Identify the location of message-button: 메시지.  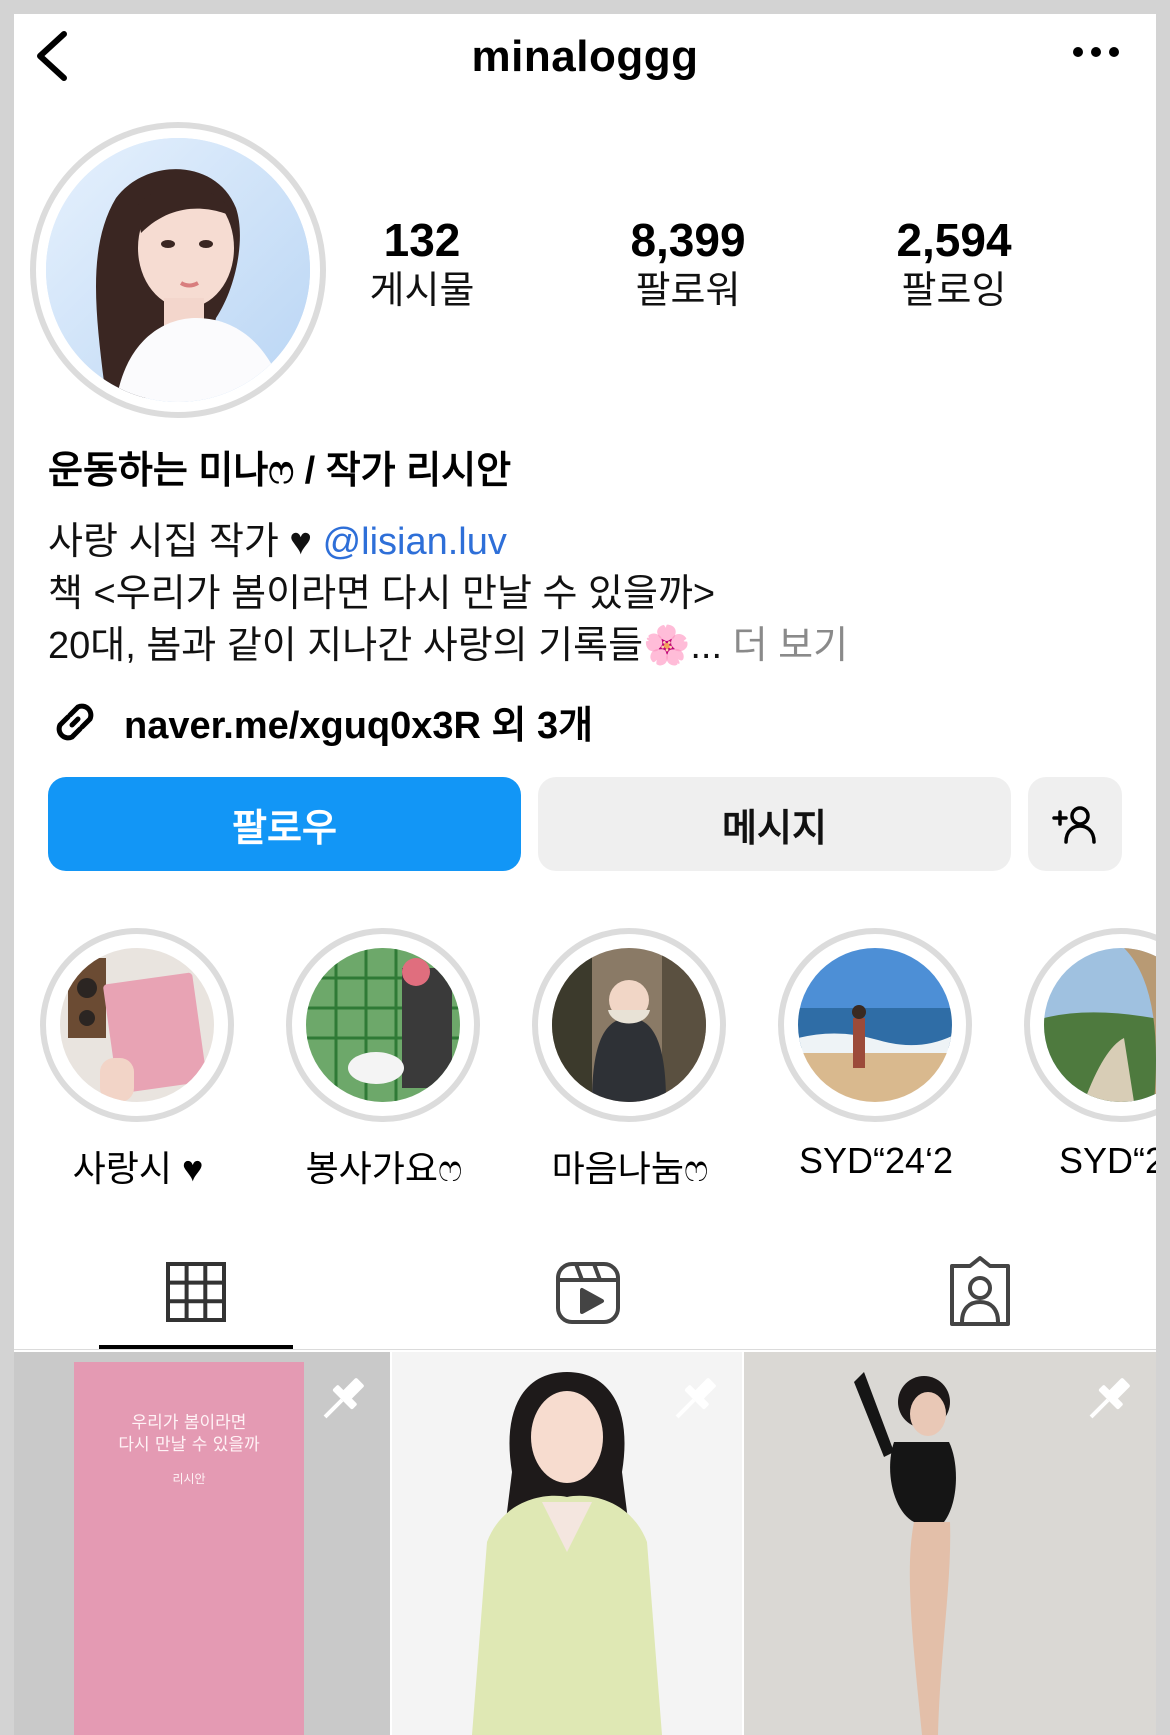
(774, 824).